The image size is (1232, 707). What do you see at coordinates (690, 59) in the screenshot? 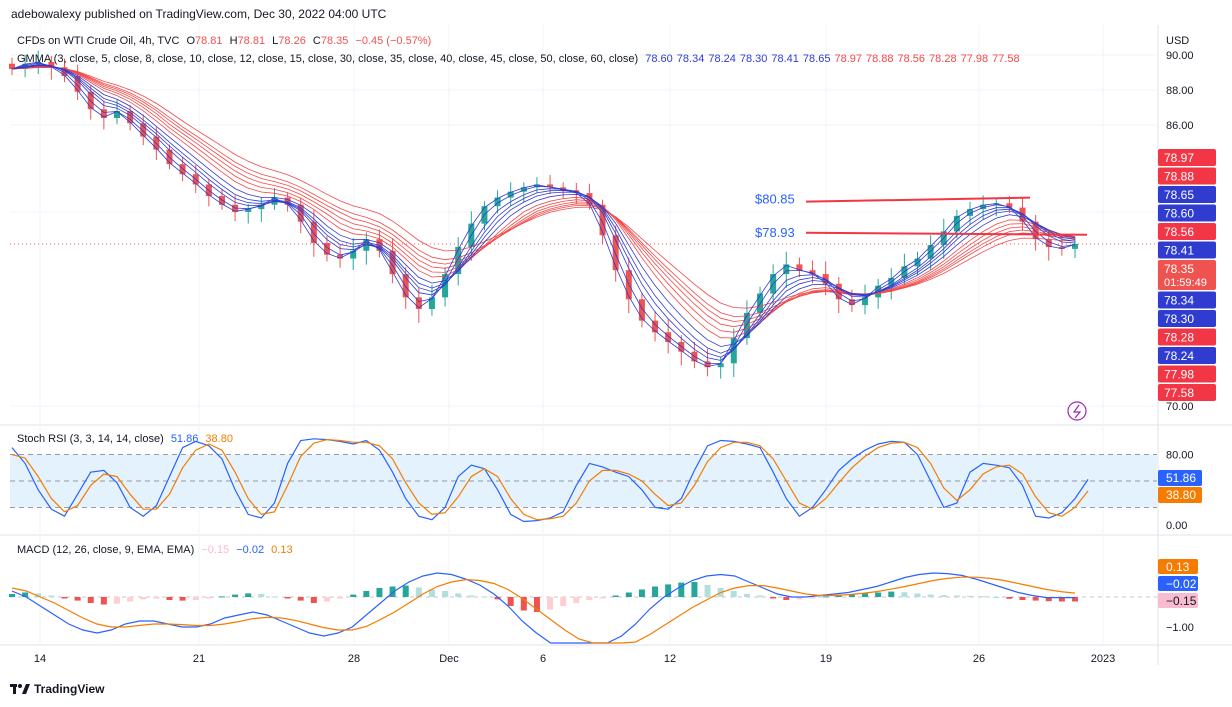
I see `gmma-value: 78.34` at bounding box center [690, 59].